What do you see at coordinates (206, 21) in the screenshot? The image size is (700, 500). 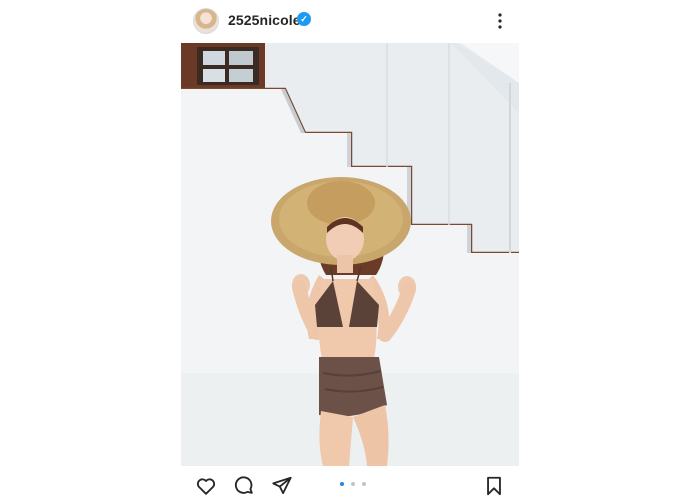 I see `avatar` at bounding box center [206, 21].